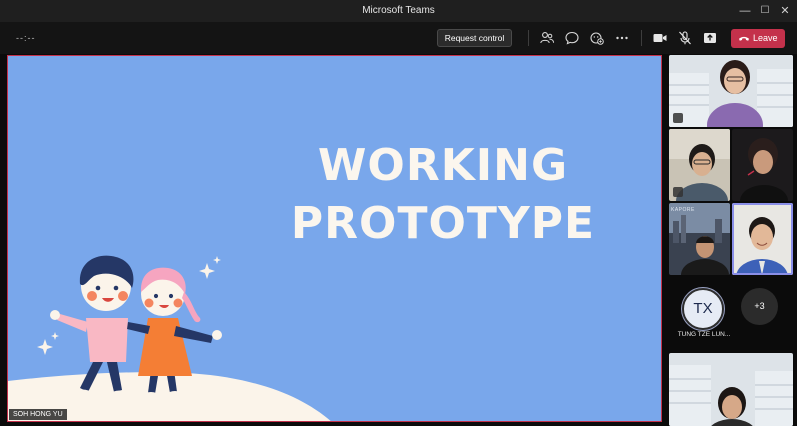  Describe the element at coordinates (765, 38) in the screenshot. I see `leave-label: Leave` at that location.